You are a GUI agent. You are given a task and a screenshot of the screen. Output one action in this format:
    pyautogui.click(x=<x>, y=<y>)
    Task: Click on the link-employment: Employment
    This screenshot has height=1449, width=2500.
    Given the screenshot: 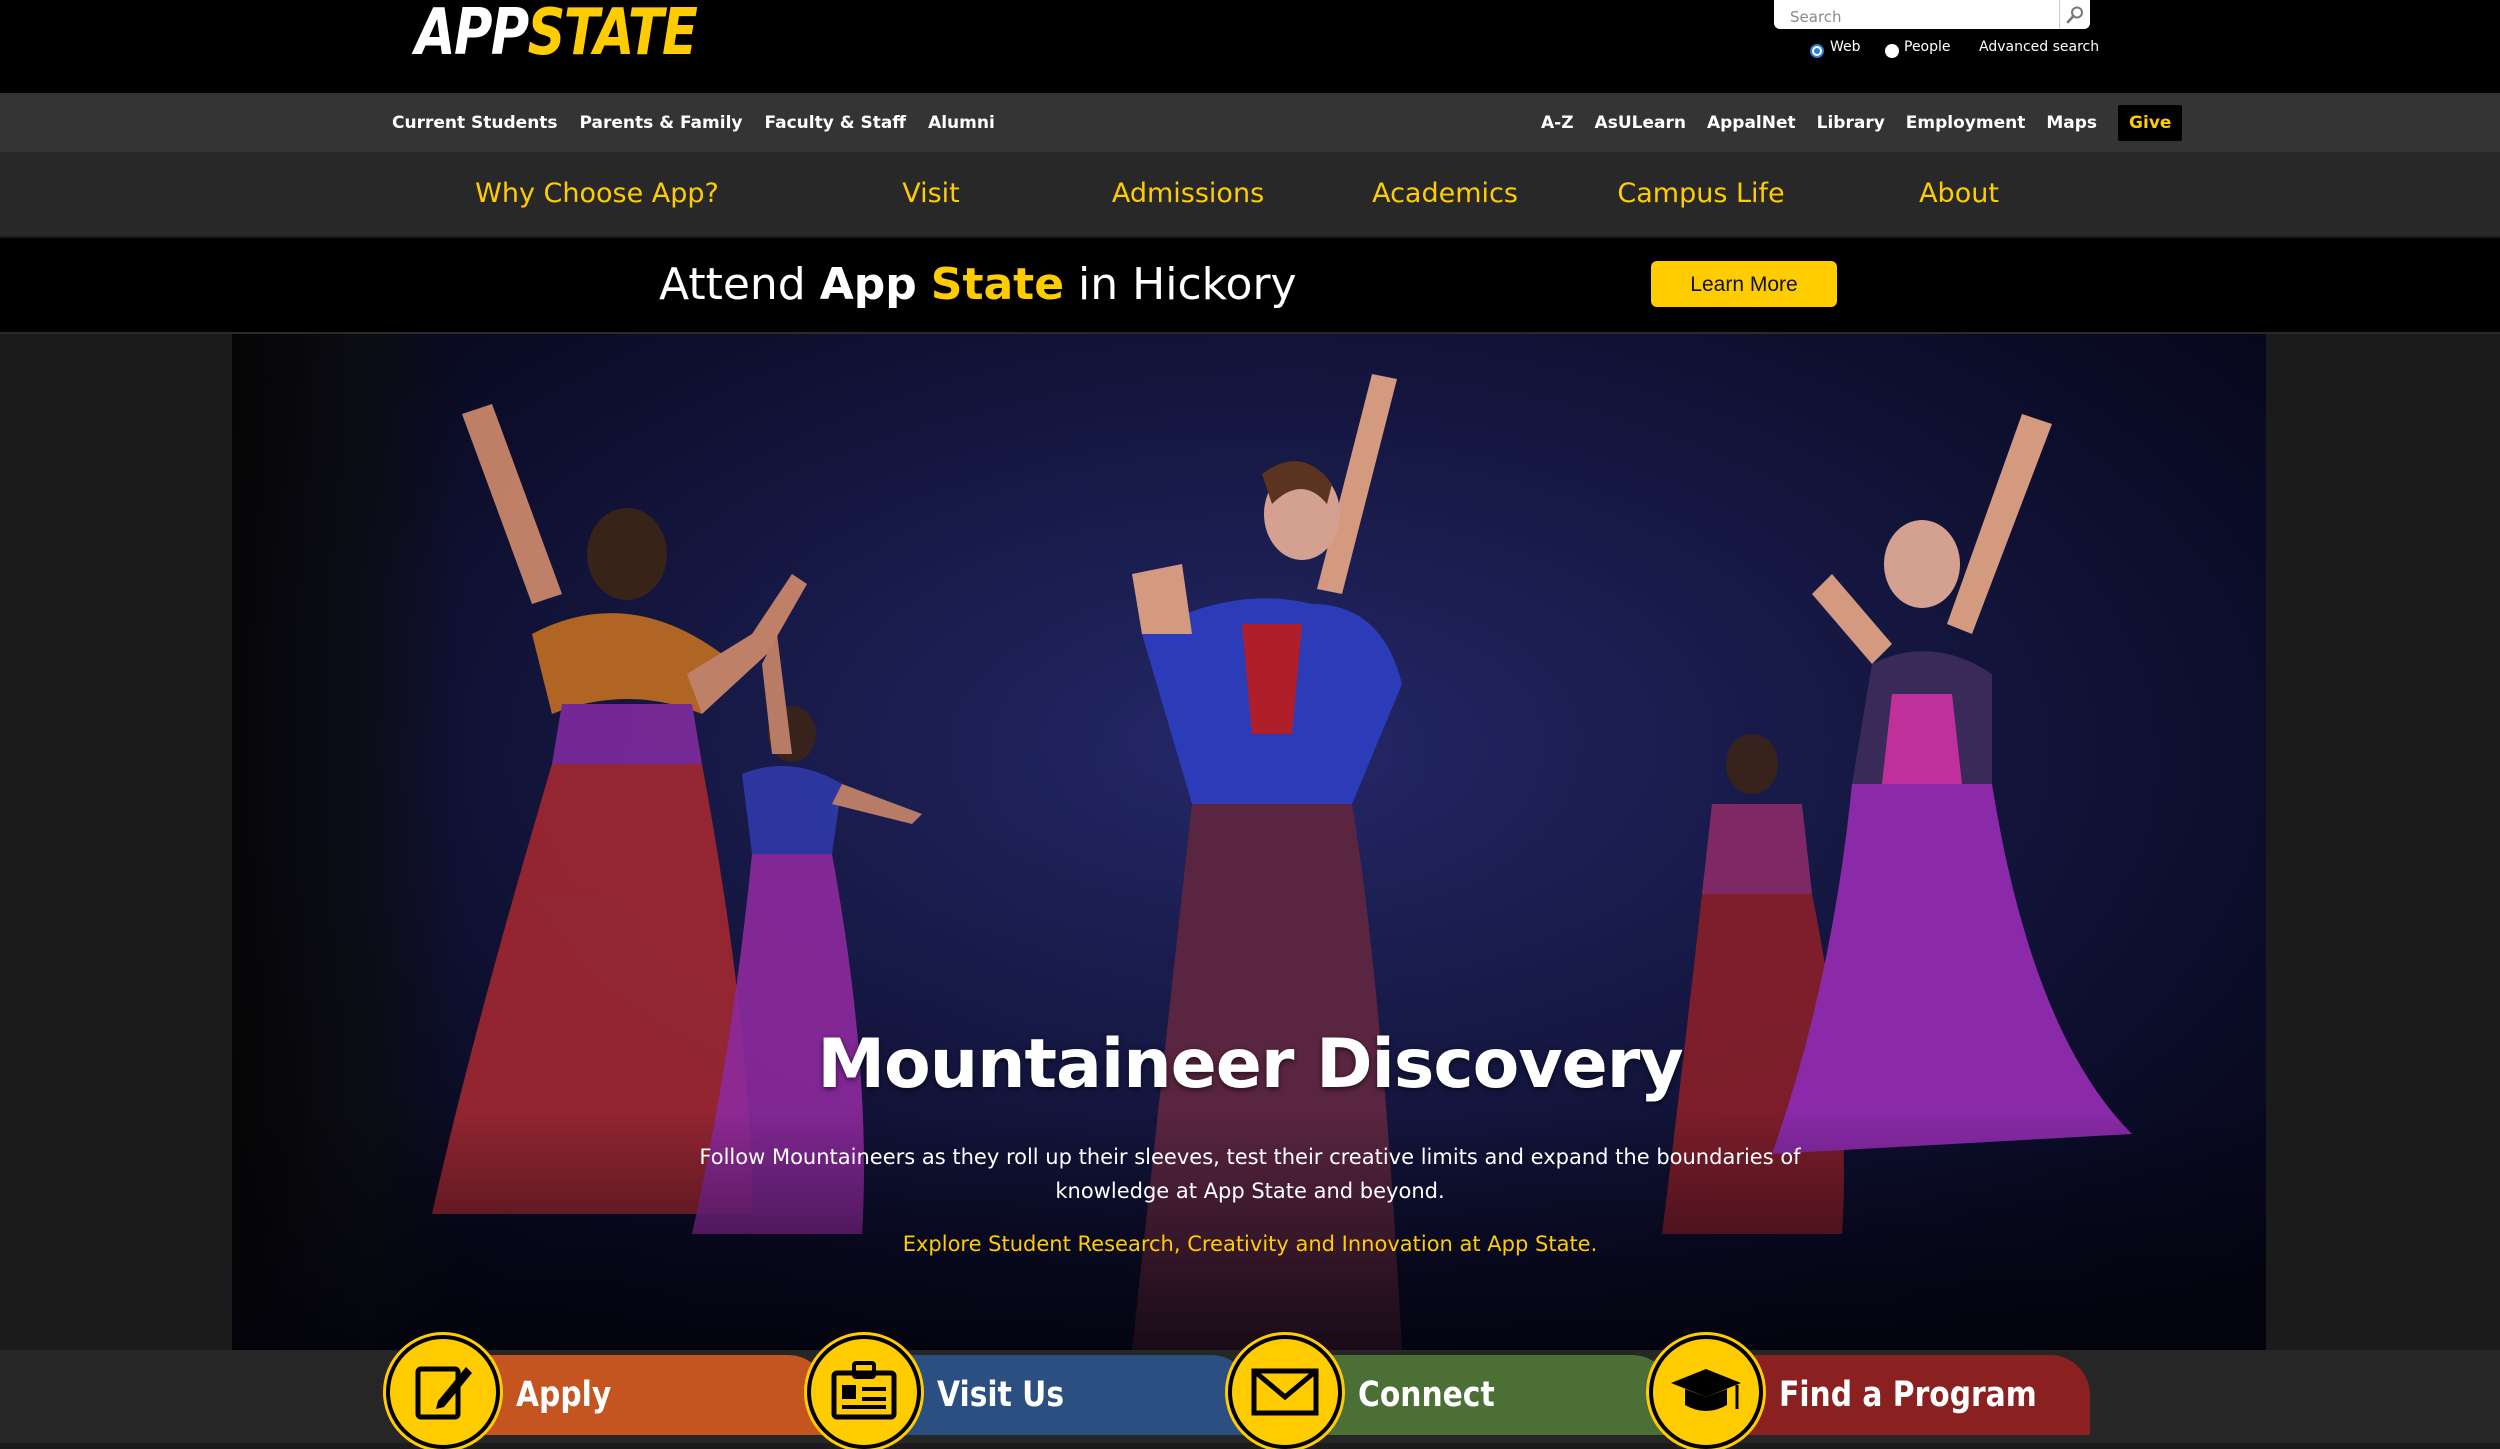 What is the action you would take?
    pyautogui.click(x=1966, y=123)
    